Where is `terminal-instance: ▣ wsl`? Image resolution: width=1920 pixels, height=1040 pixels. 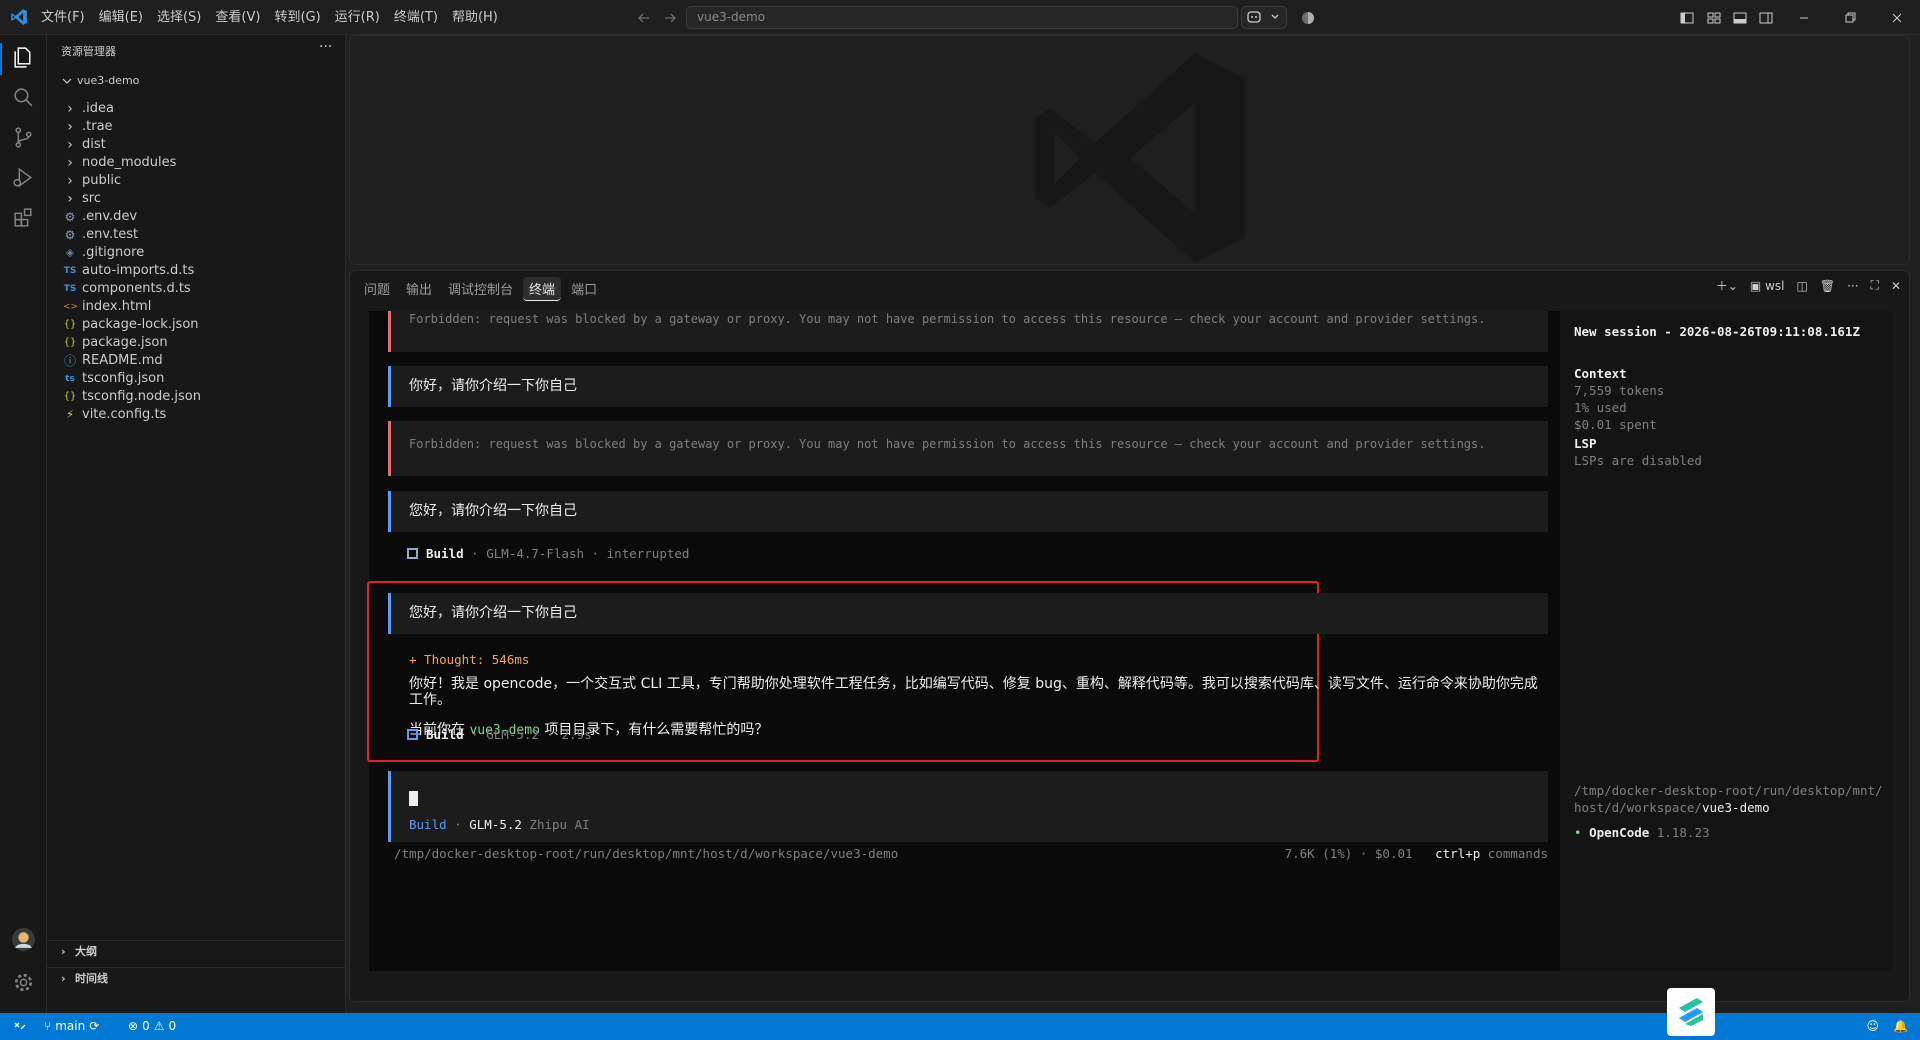
terminal-instance: ▣ wsl is located at coordinates (1767, 286).